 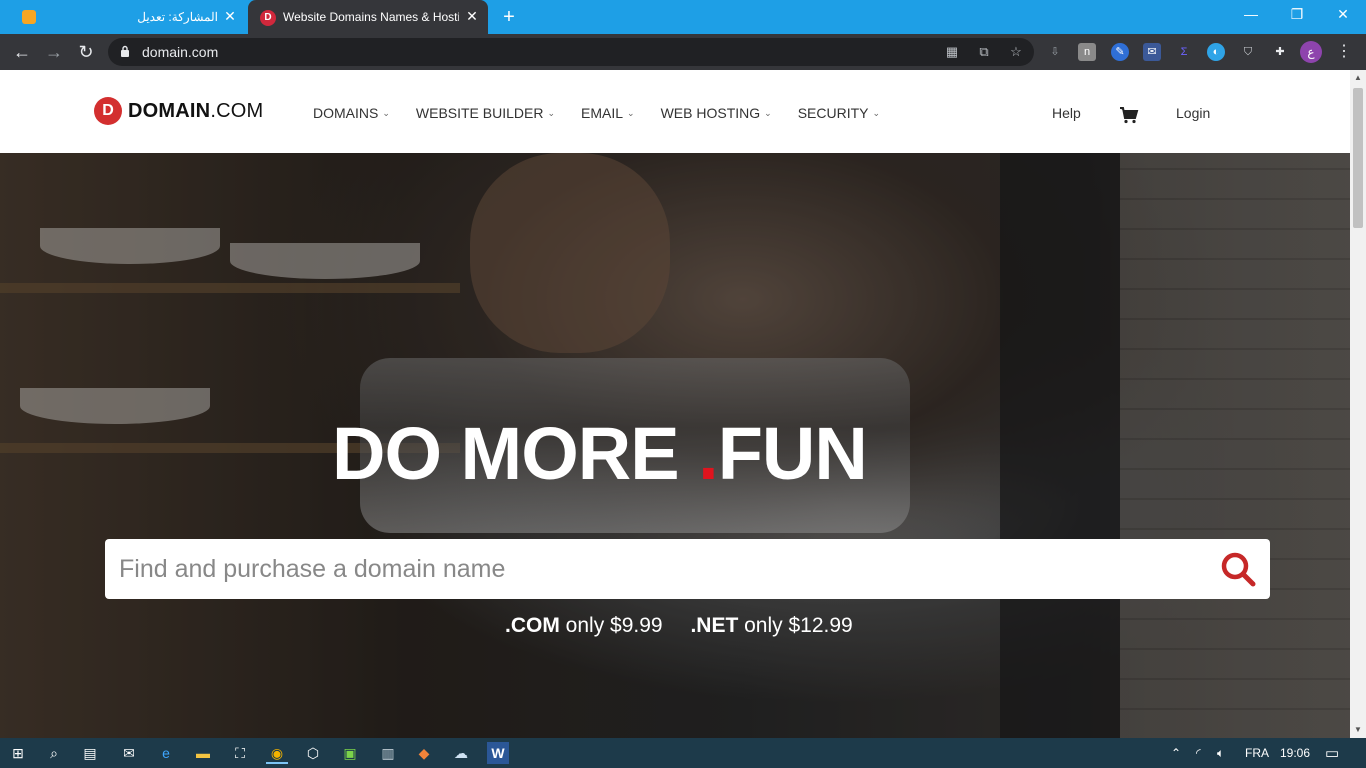 I want to click on extension-icon: ✉, so click(x=1152, y=52).